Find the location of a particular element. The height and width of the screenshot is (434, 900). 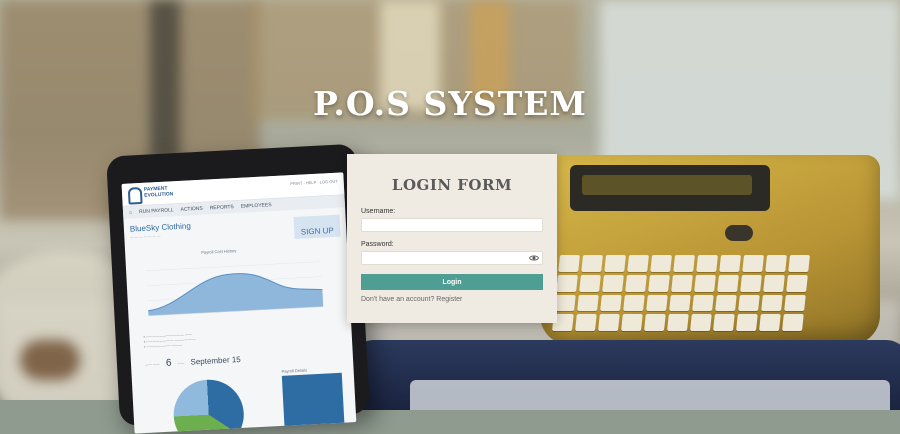

tablet-pie-chart is located at coordinates (208, 405).